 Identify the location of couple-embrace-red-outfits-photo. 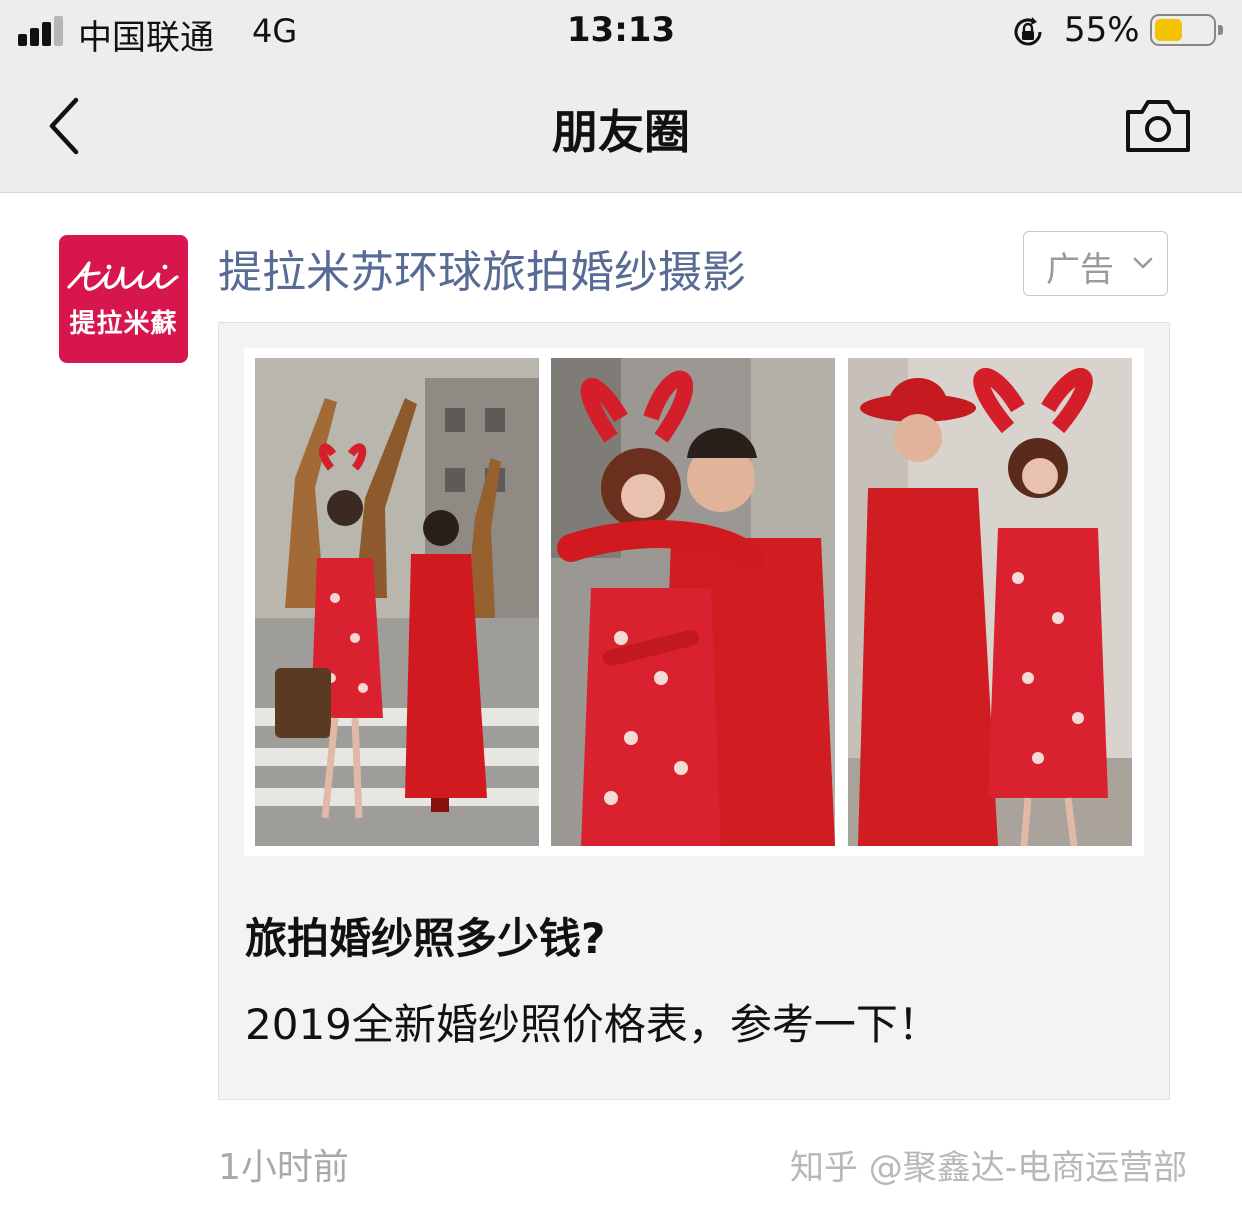
(693, 602).